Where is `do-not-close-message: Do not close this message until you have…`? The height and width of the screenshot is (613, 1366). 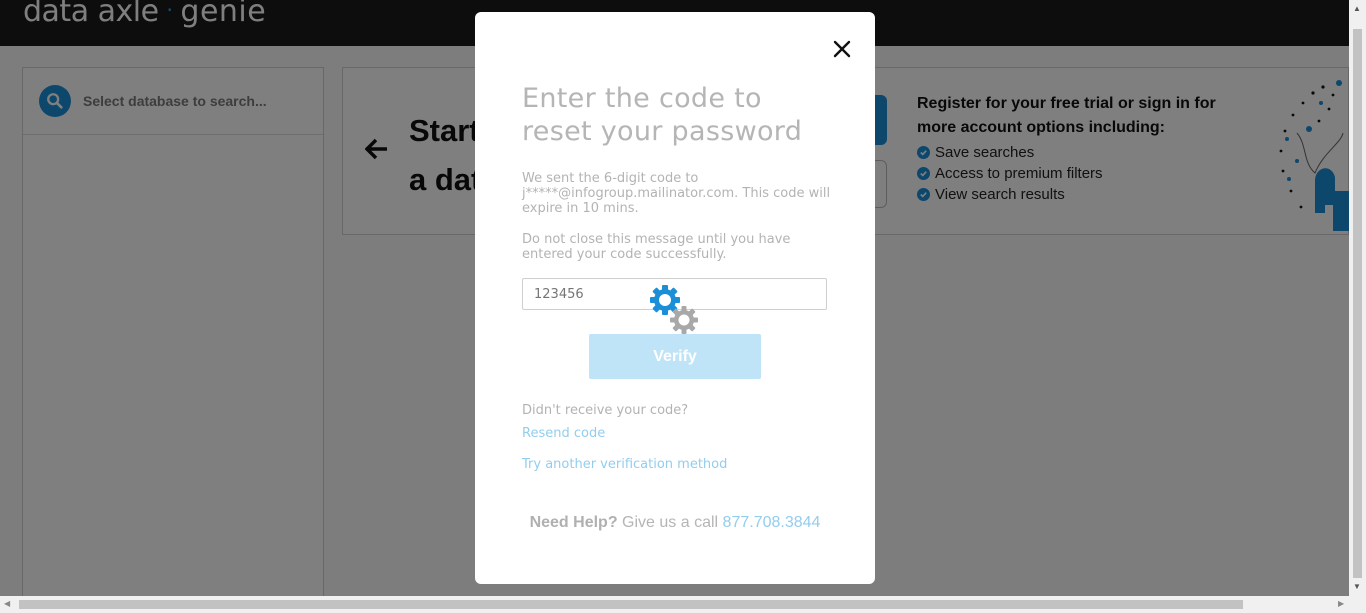
do-not-close-message: Do not close this message until you have… is located at coordinates (656, 247).